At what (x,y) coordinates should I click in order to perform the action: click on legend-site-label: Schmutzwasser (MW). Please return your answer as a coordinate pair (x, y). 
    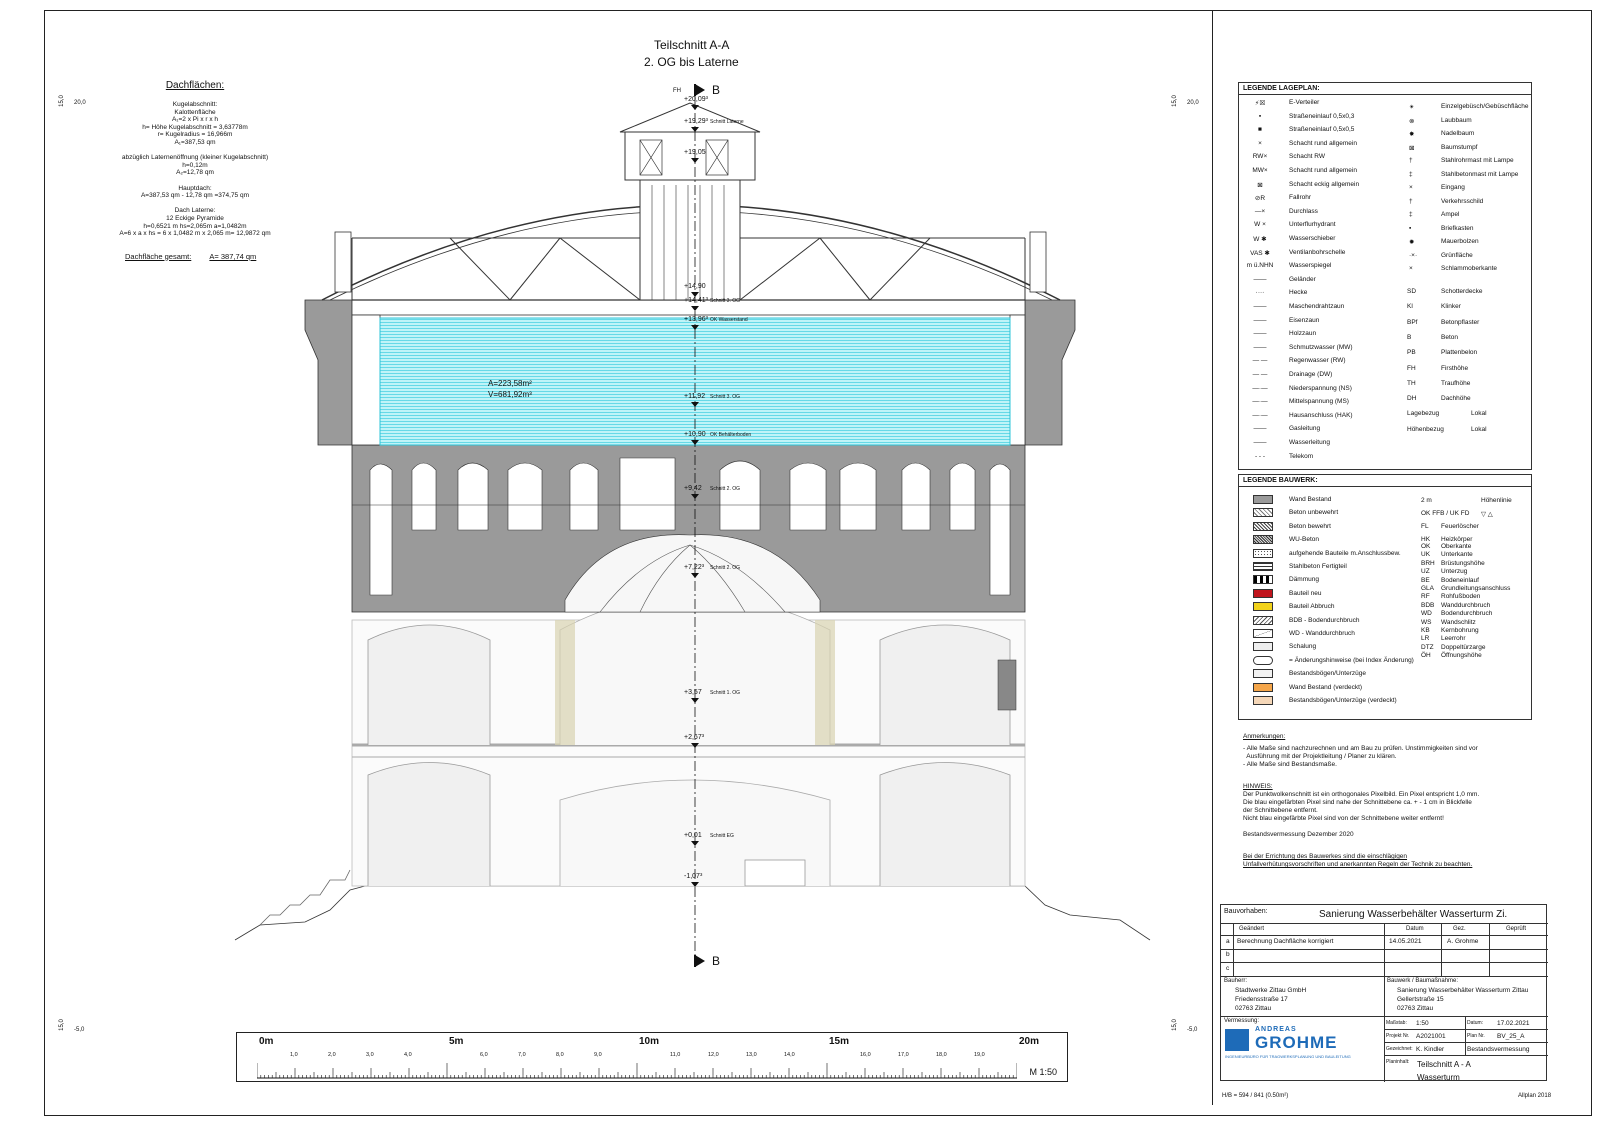
    Looking at the image, I should click on (1321, 347).